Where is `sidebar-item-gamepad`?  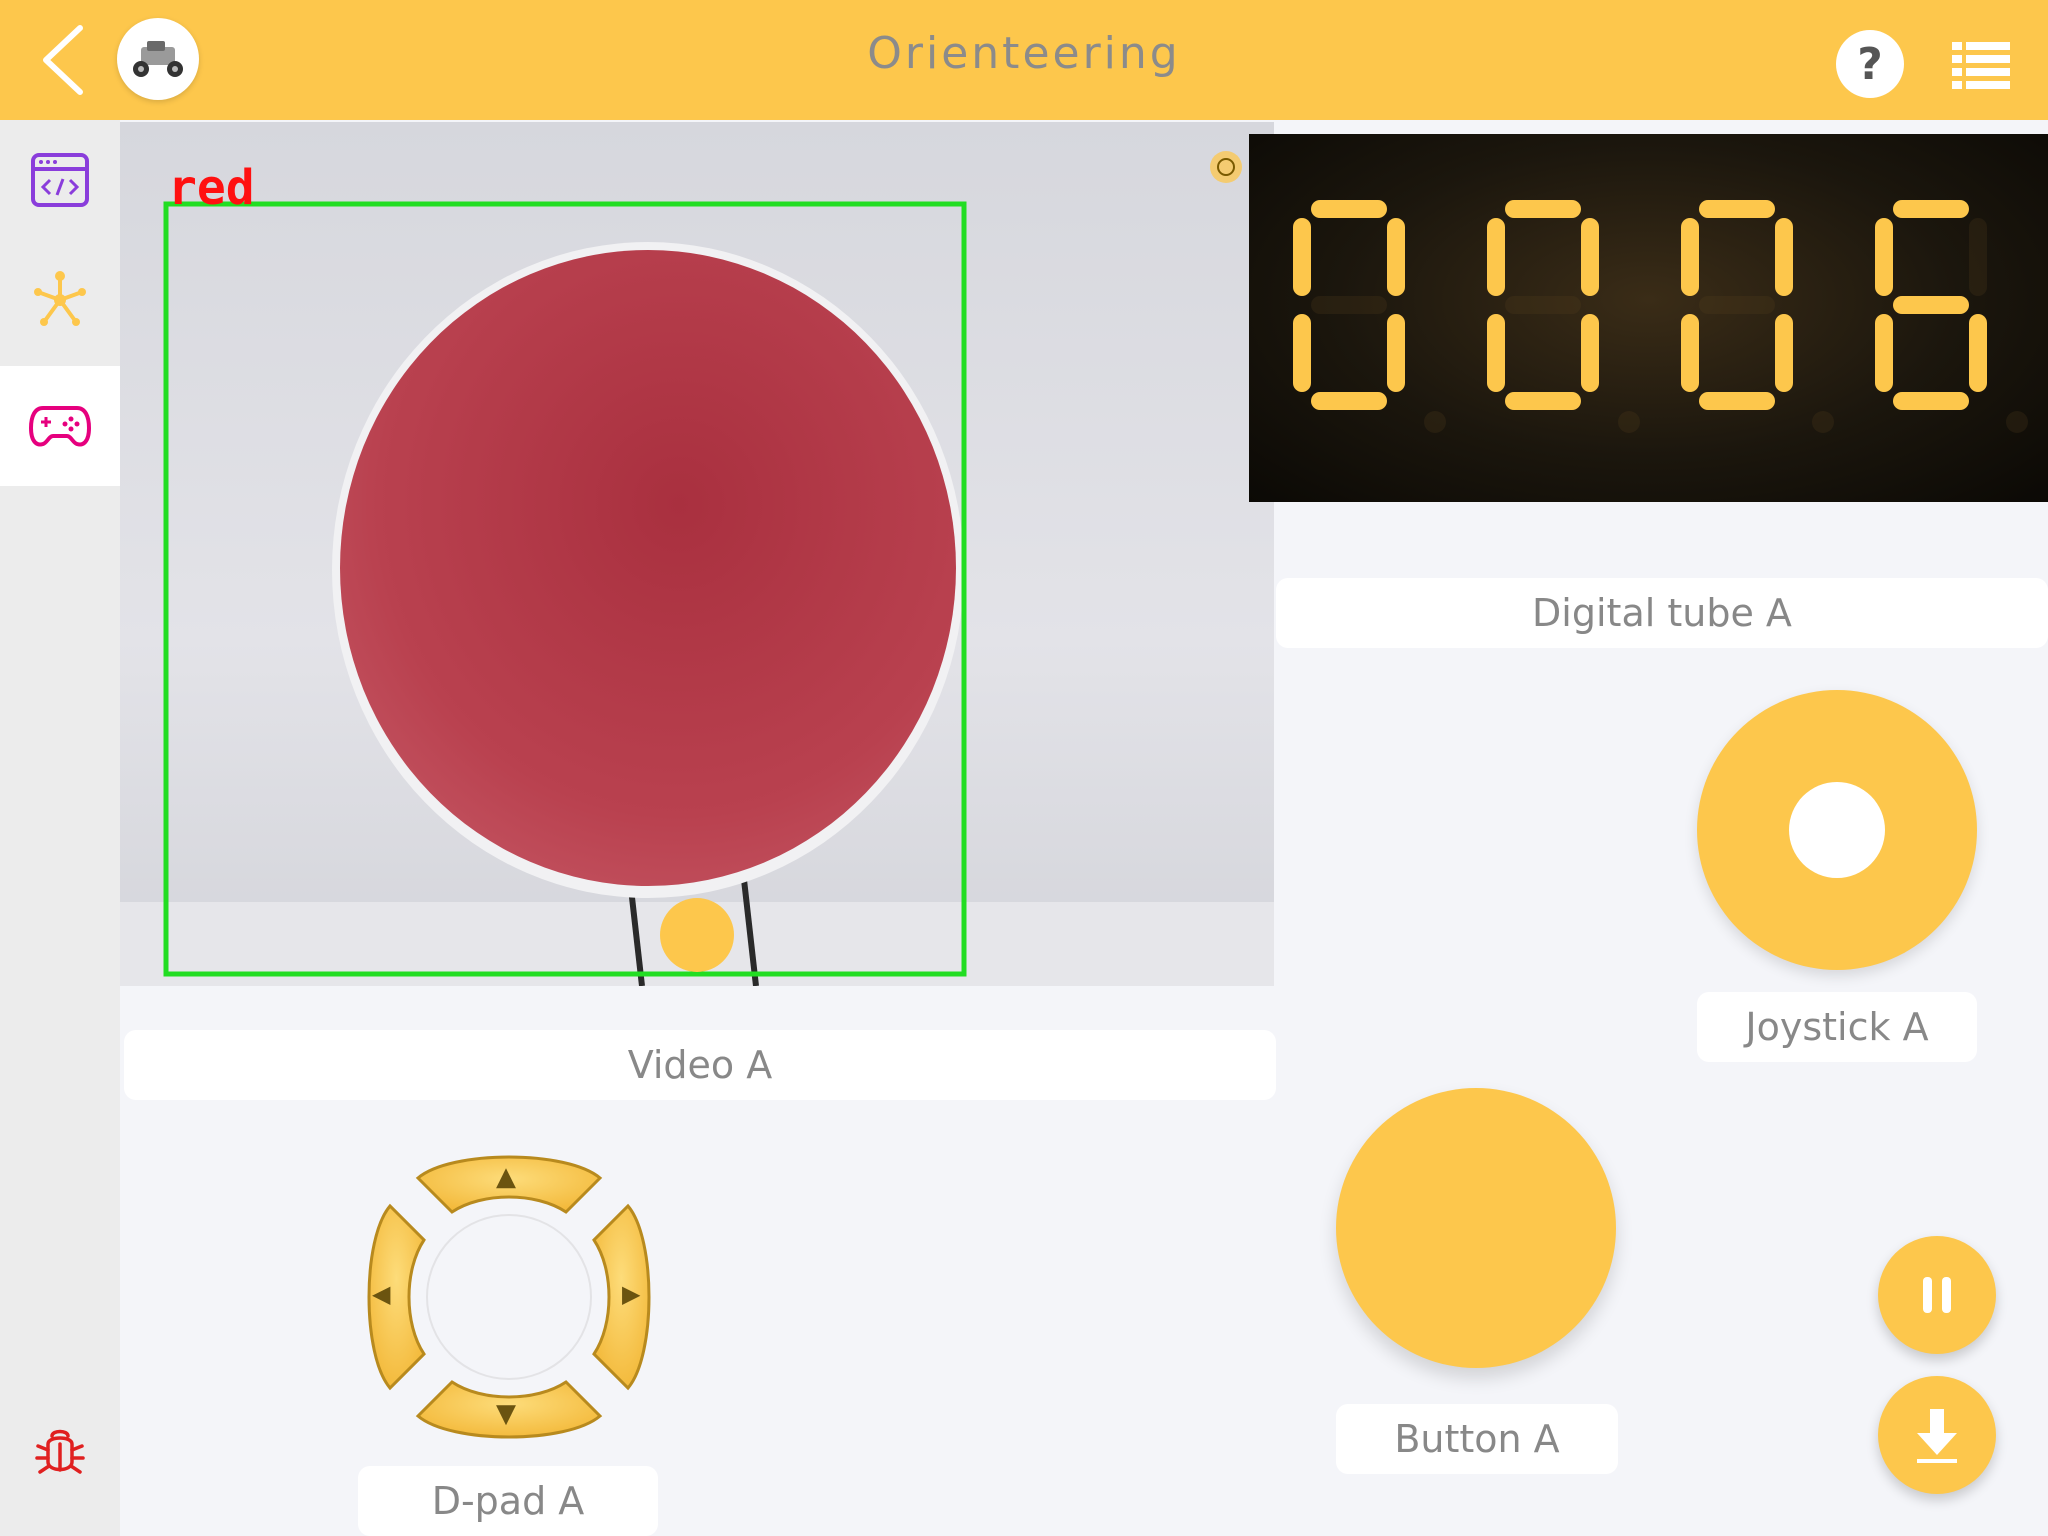 sidebar-item-gamepad is located at coordinates (60, 426).